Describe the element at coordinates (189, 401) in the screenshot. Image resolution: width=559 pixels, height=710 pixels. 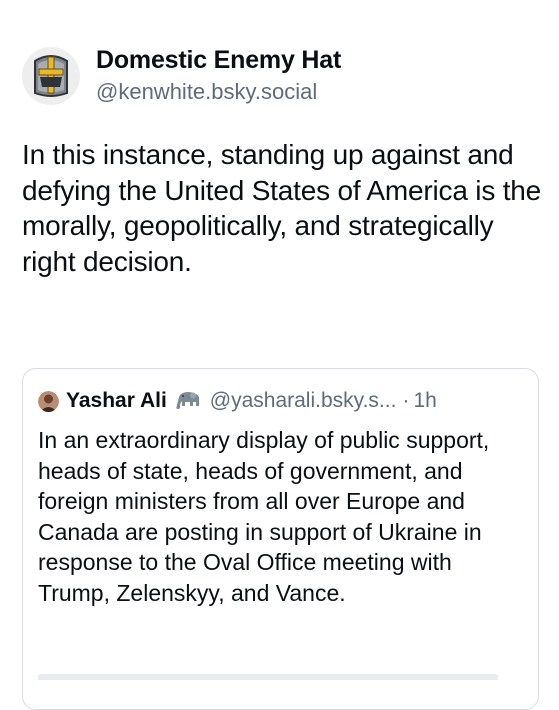
I see `elephant-icon` at that location.